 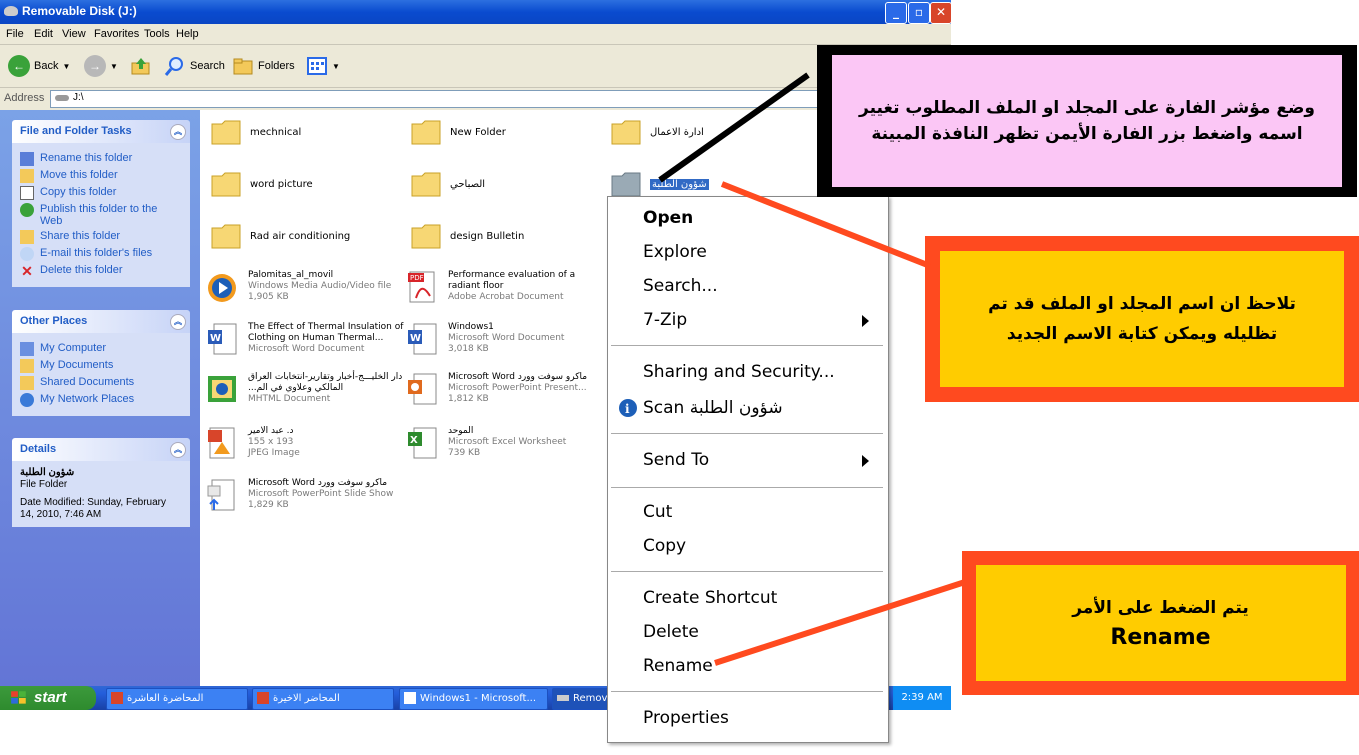 What do you see at coordinates (447, 184) in the screenshot?
I see `folder-item: الصباحي` at bounding box center [447, 184].